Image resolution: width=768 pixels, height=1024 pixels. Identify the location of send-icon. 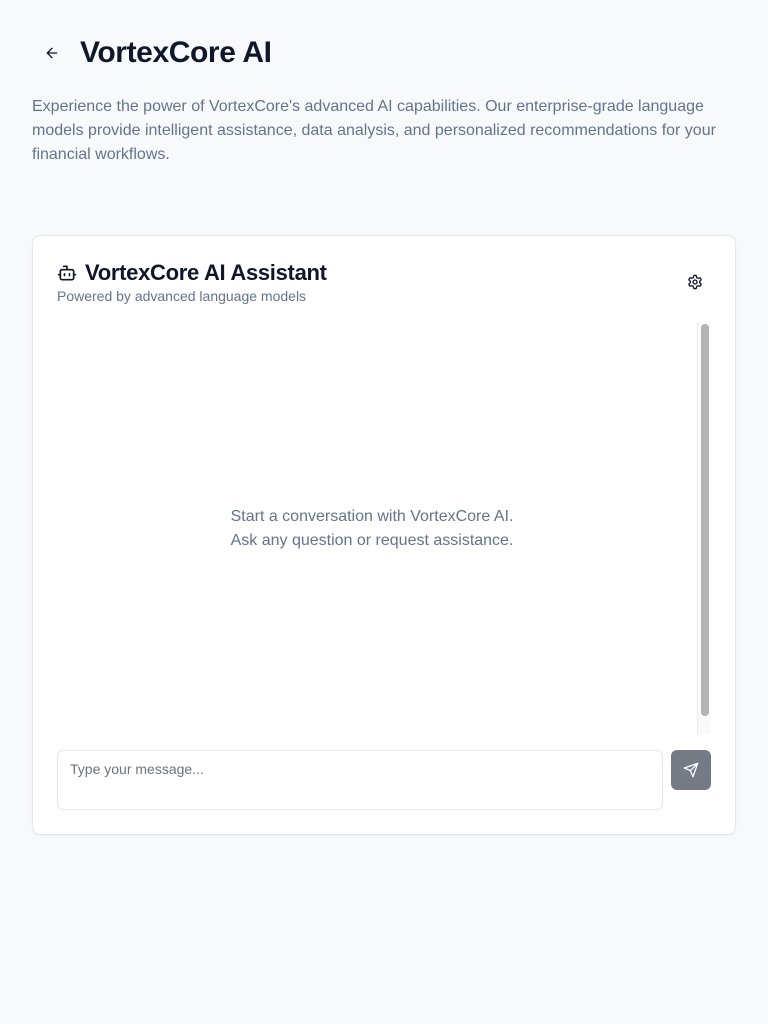
(691, 770).